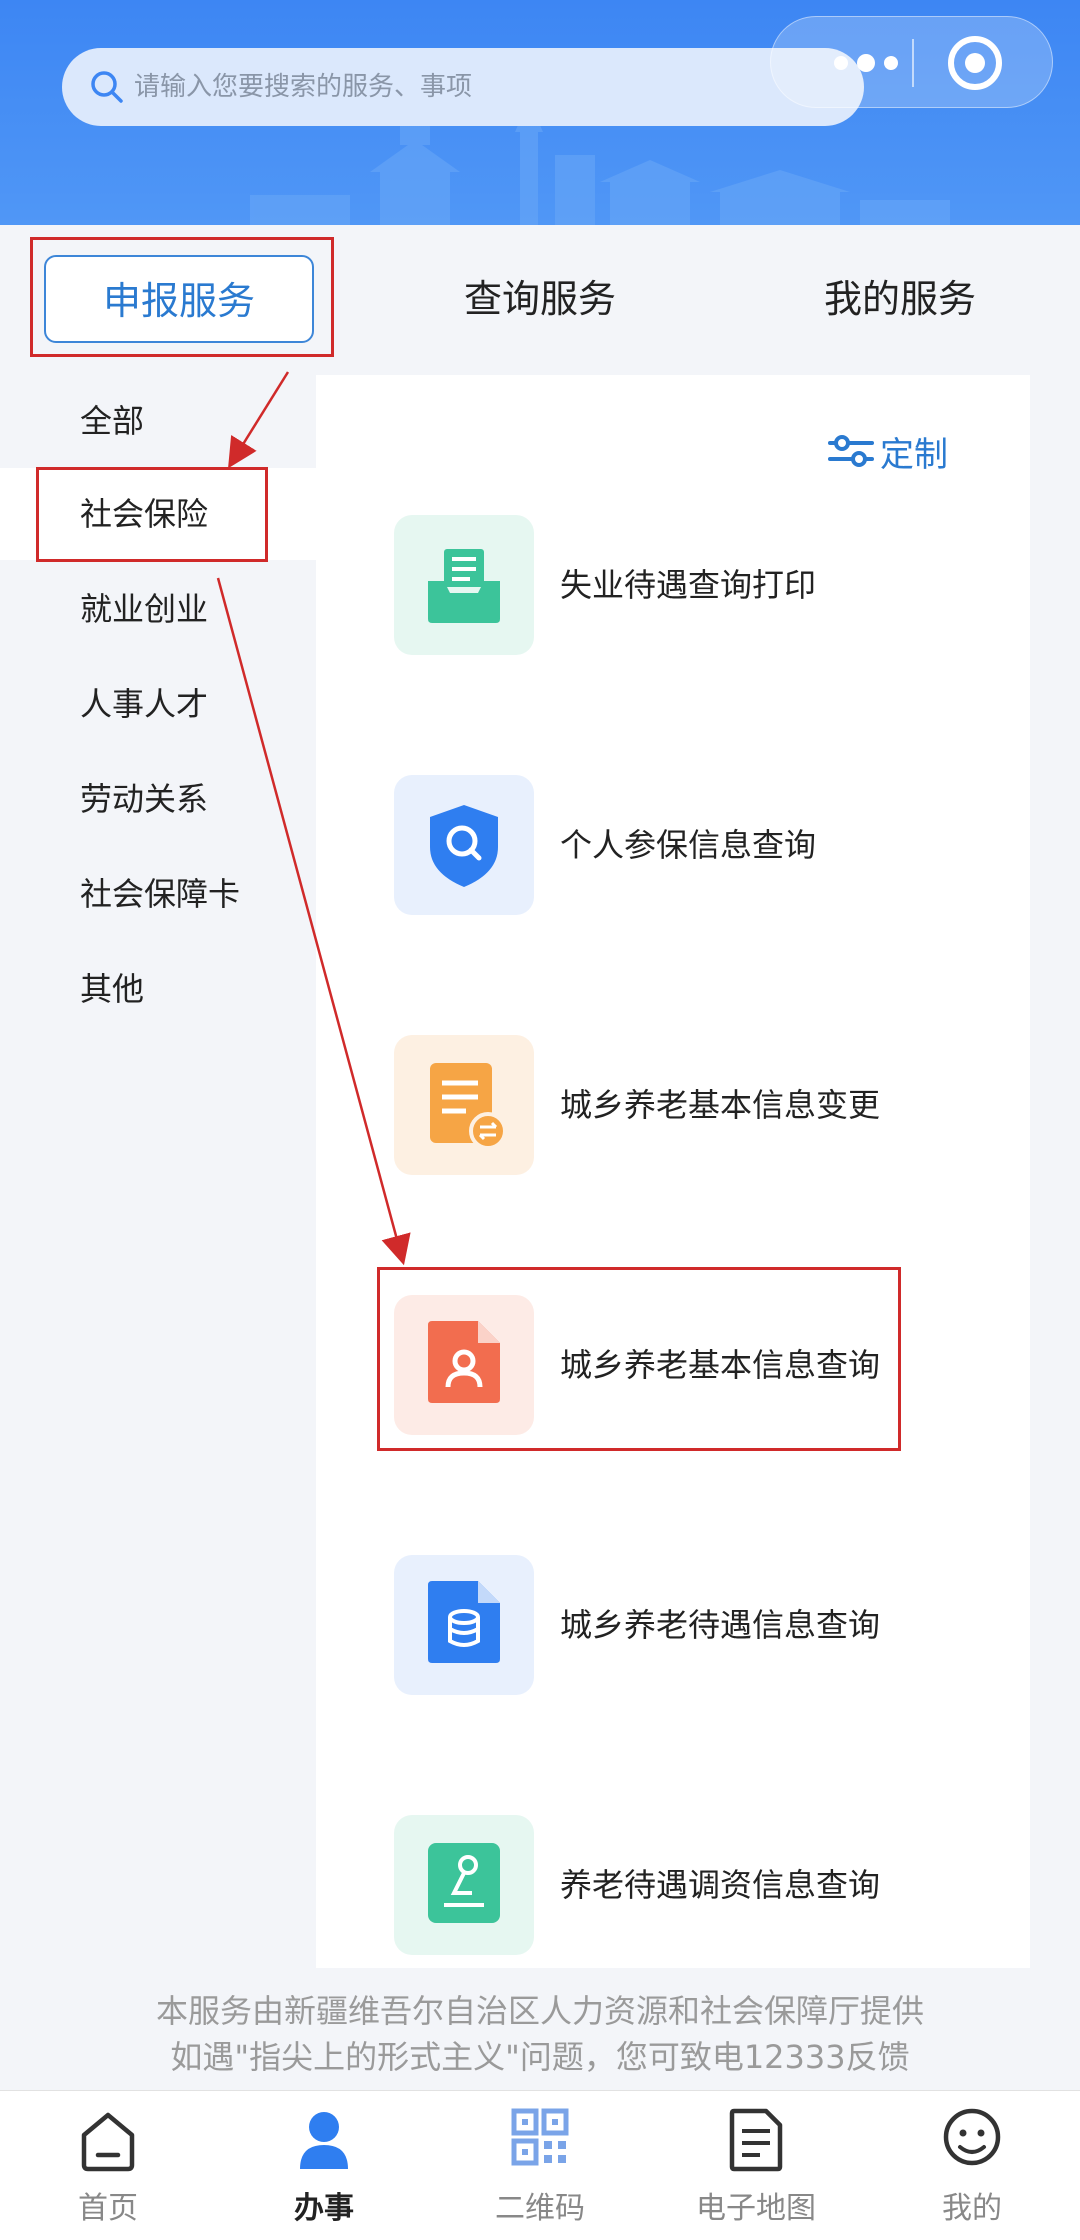 This screenshot has width=1080, height=2240. Describe the element at coordinates (756, 2140) in the screenshot. I see `map-document-icon` at that location.